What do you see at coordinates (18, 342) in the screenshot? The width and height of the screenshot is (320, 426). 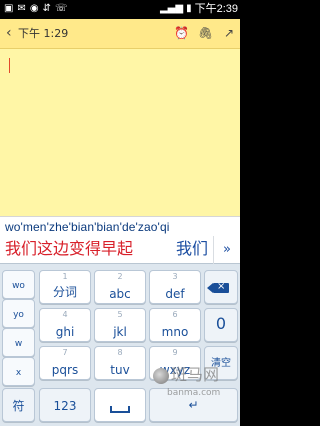 I see `side-key-w: w` at bounding box center [18, 342].